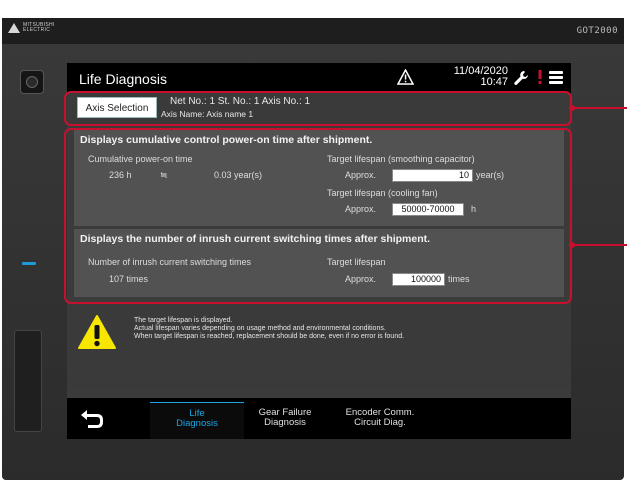  I want to click on tab-label-line2: Circuit Diag., so click(380, 422).